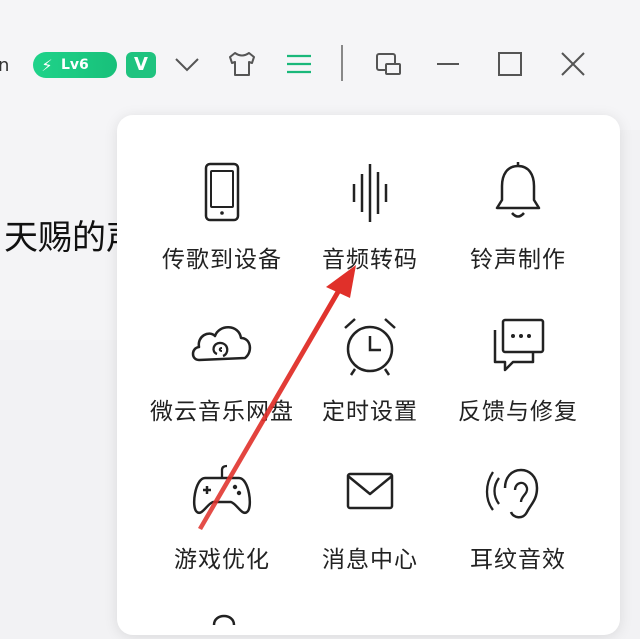 Image resolution: width=640 pixels, height=639 pixels. What do you see at coordinates (518, 495) in the screenshot?
I see `ear-icon` at bounding box center [518, 495].